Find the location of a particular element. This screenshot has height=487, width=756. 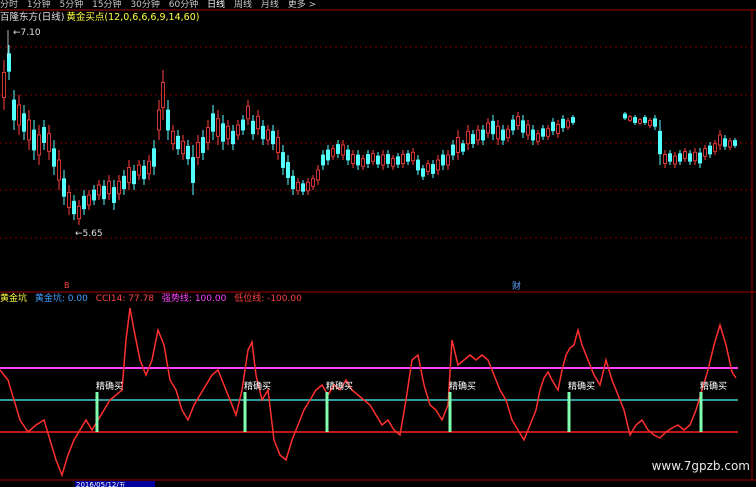

event-marker-right: 财 is located at coordinates (516, 286).